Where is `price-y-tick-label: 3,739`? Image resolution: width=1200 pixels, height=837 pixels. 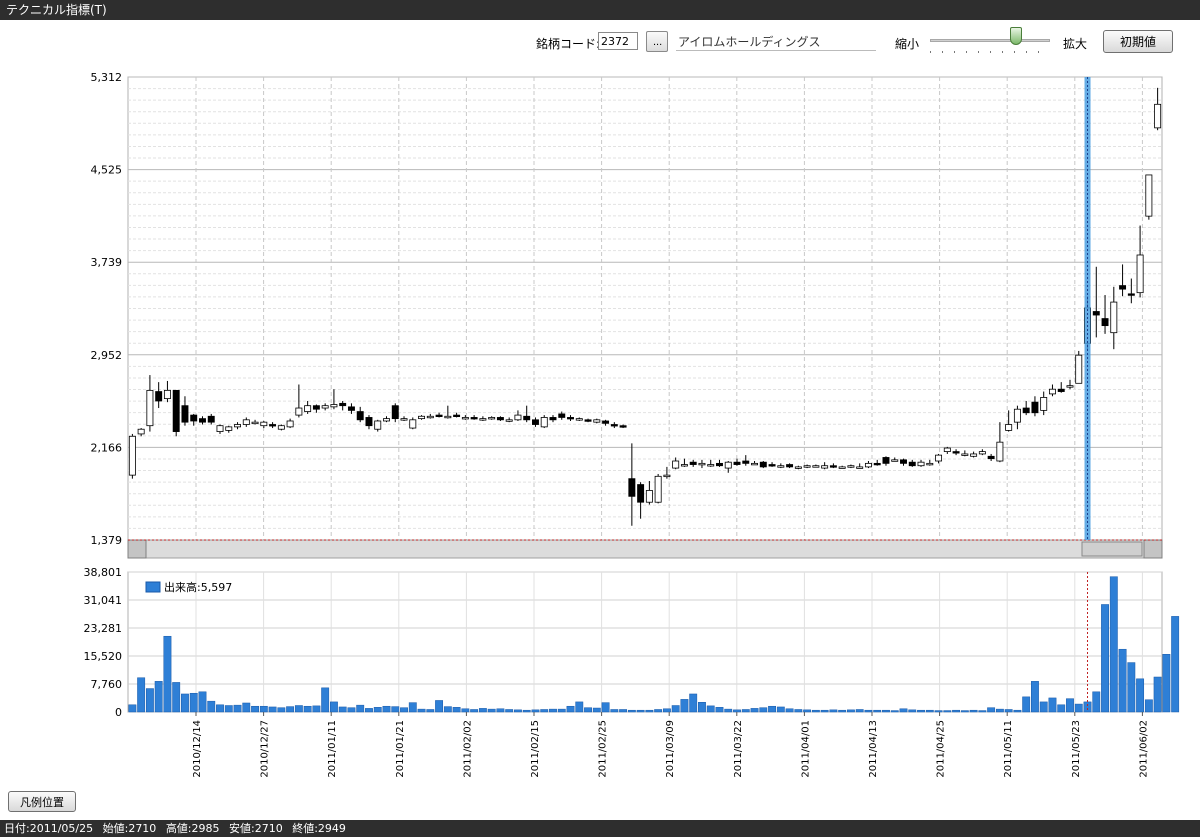 price-y-tick-label: 3,739 is located at coordinates (107, 262).